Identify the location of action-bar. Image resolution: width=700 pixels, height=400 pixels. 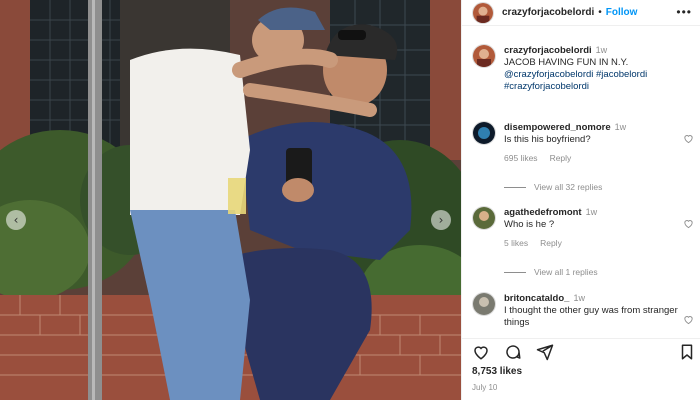
(581, 350).